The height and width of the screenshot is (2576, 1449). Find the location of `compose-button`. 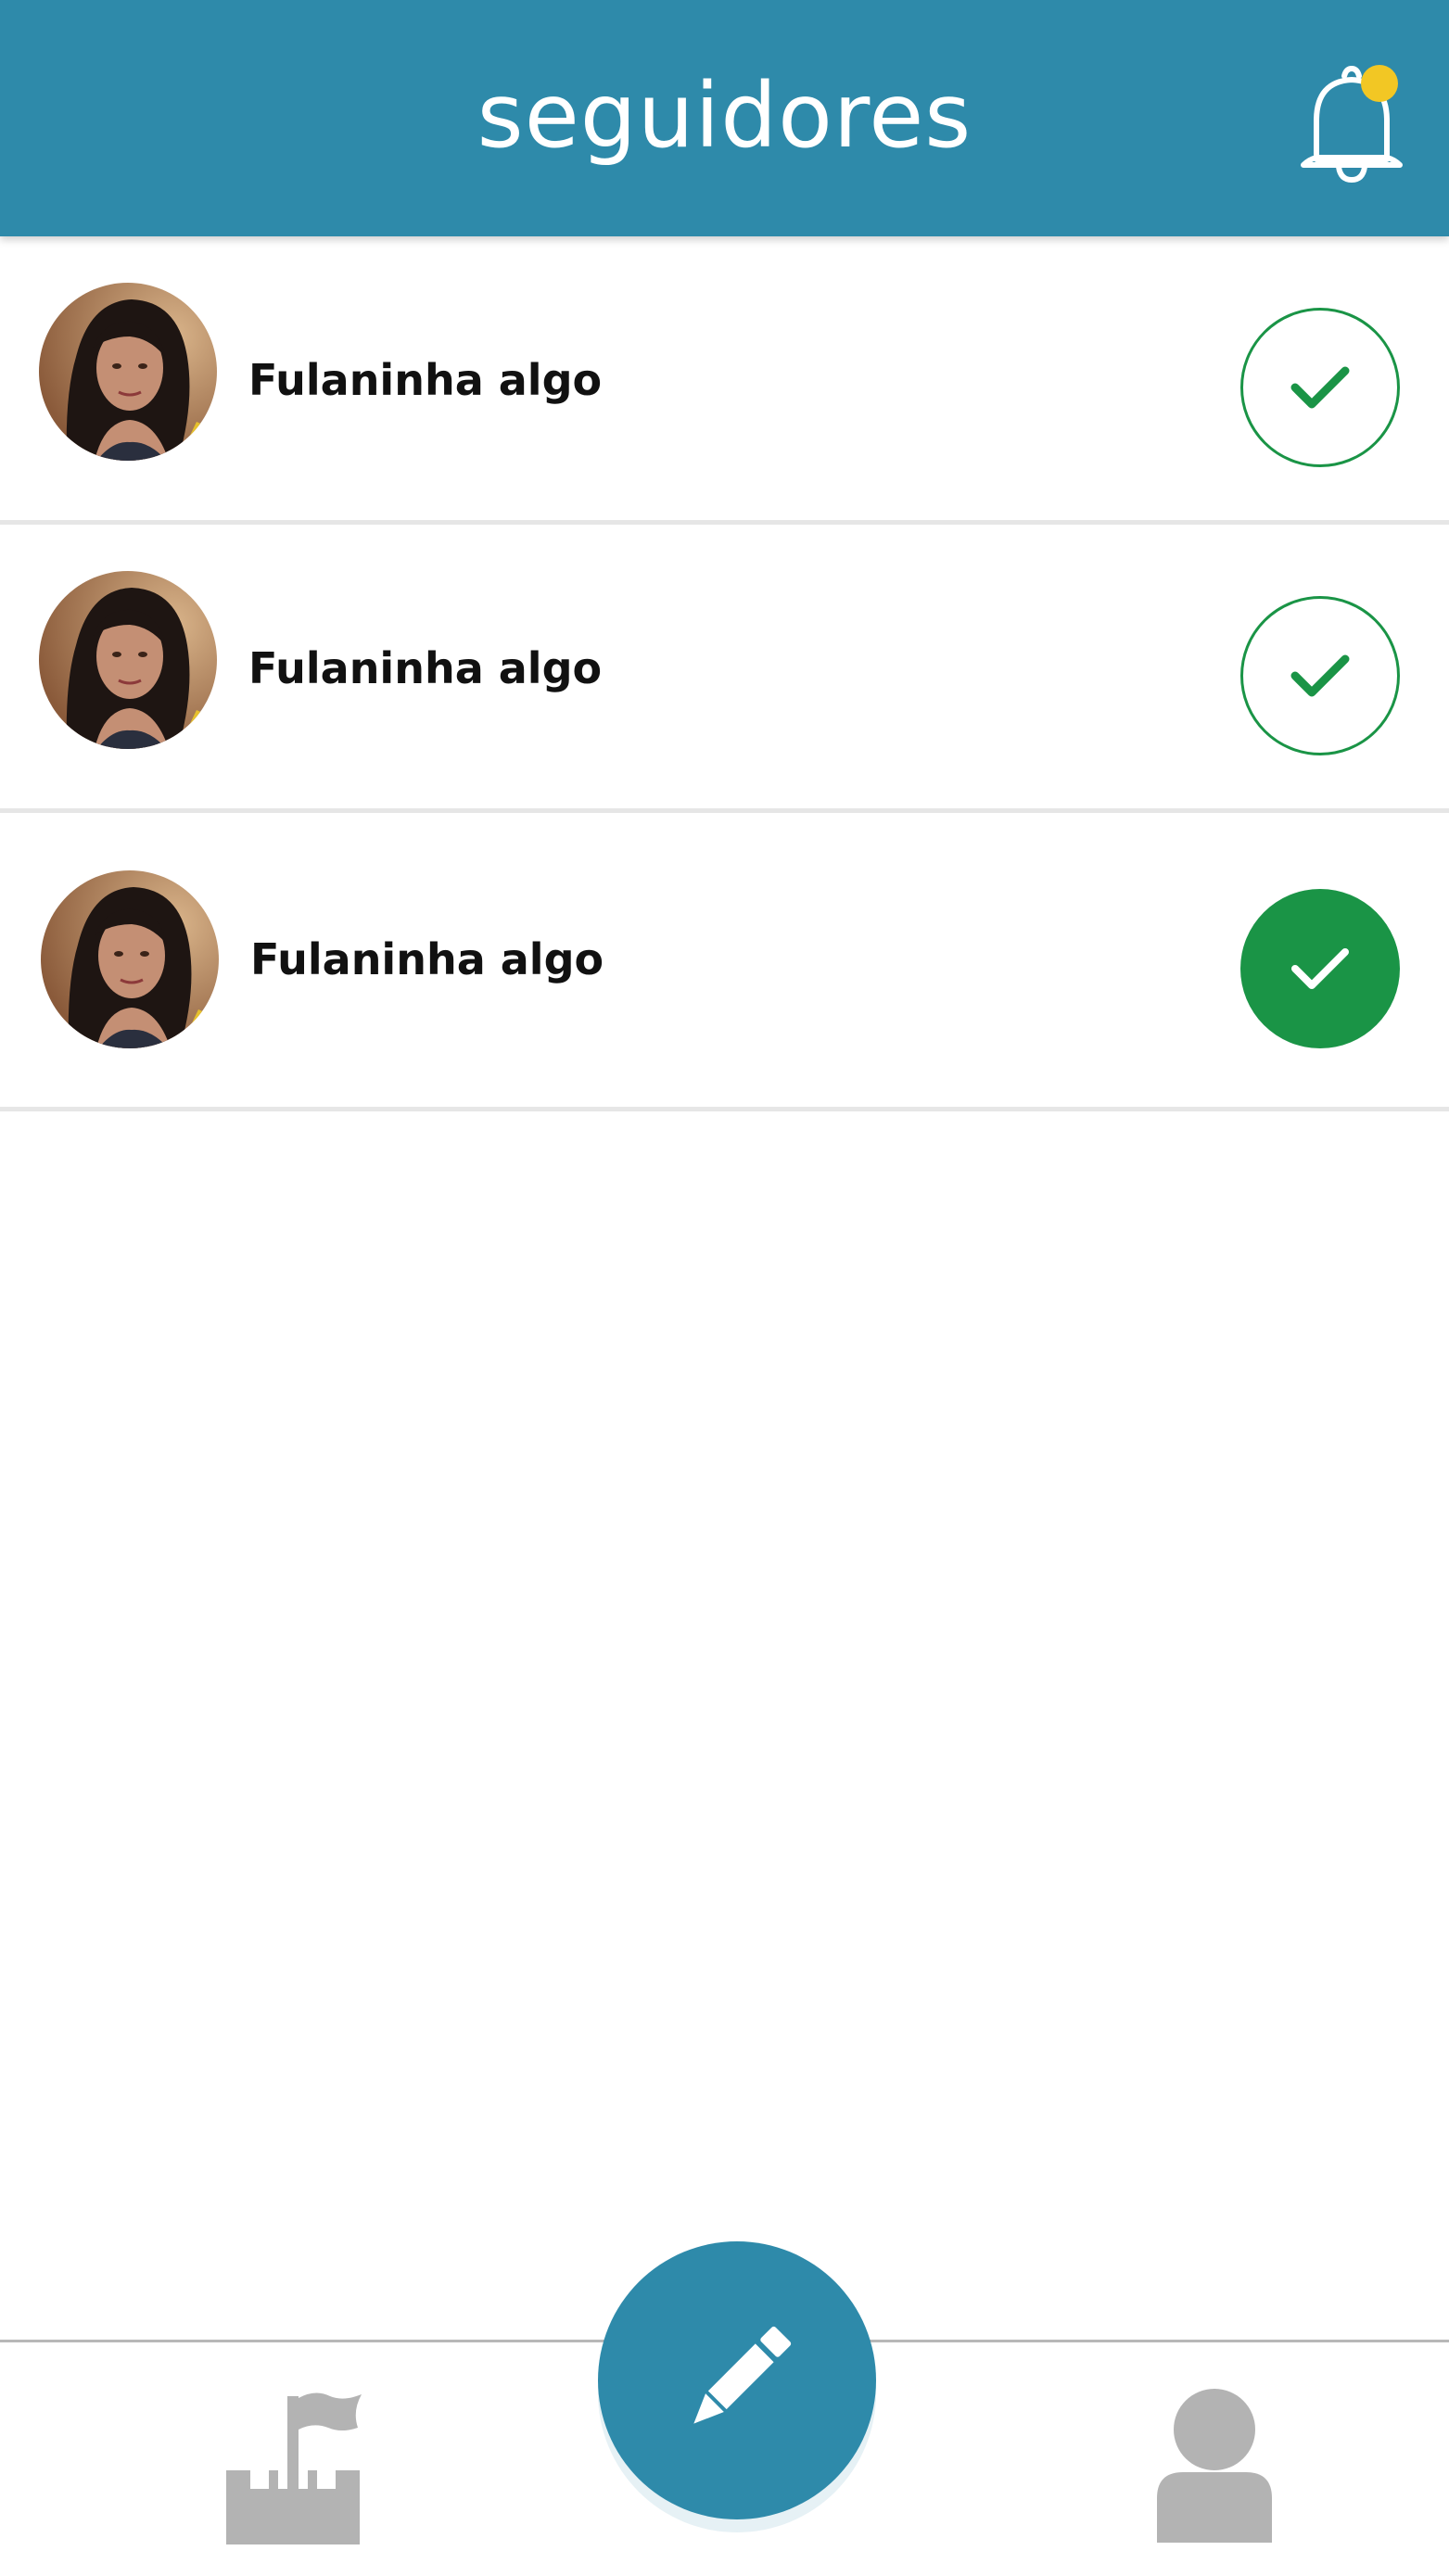

compose-button is located at coordinates (737, 2380).